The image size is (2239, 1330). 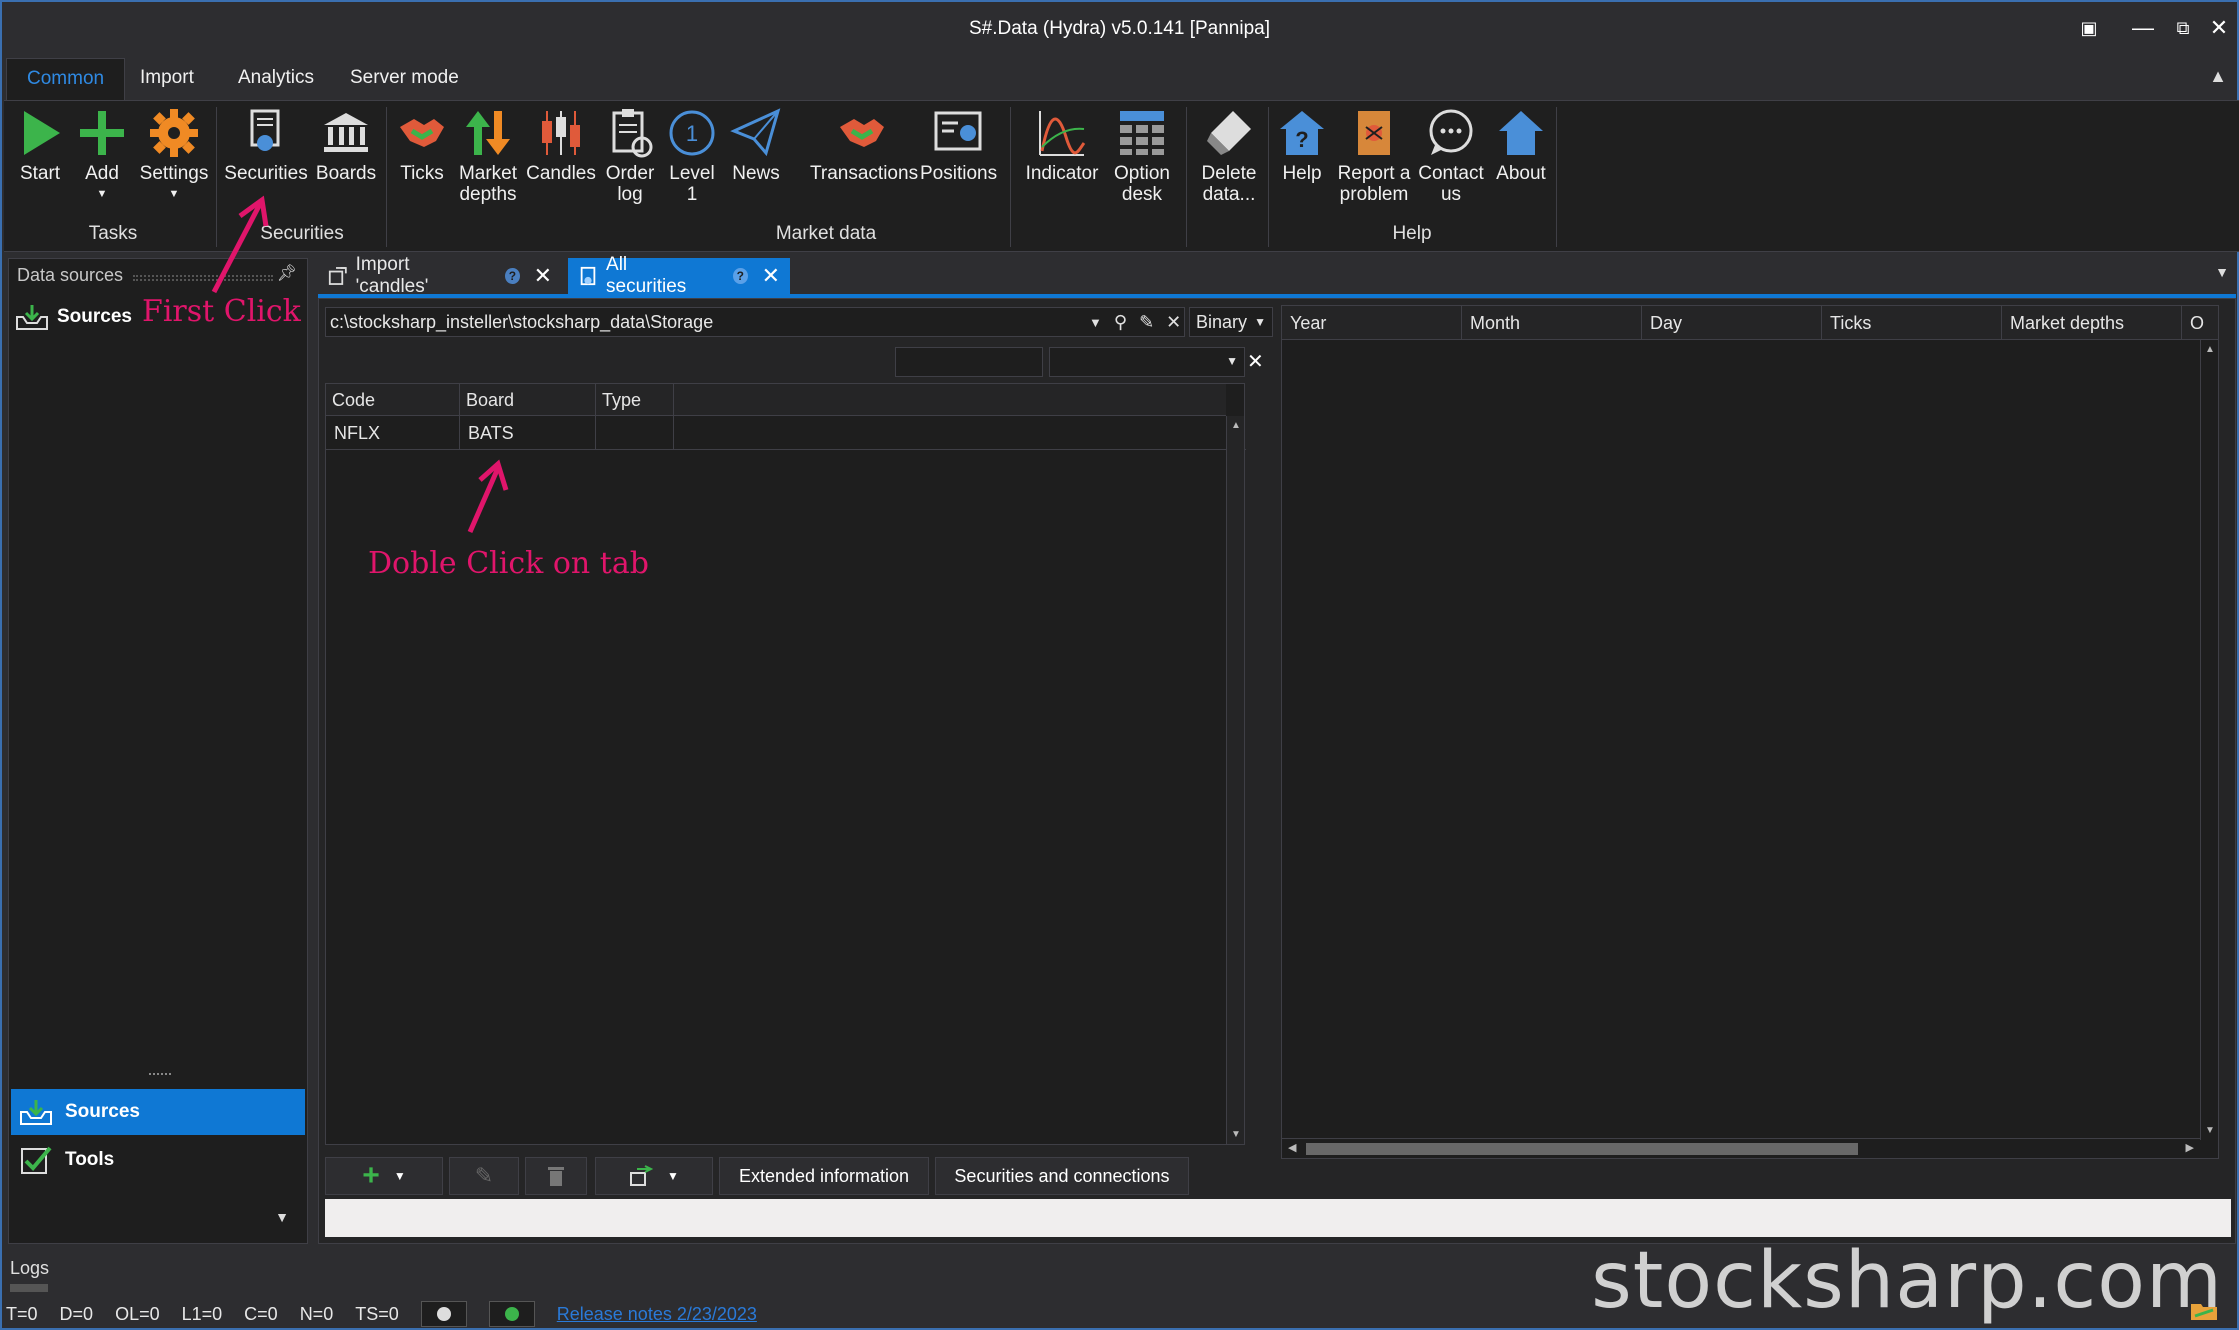 I want to click on column-header-o: O, so click(x=2200, y=322).